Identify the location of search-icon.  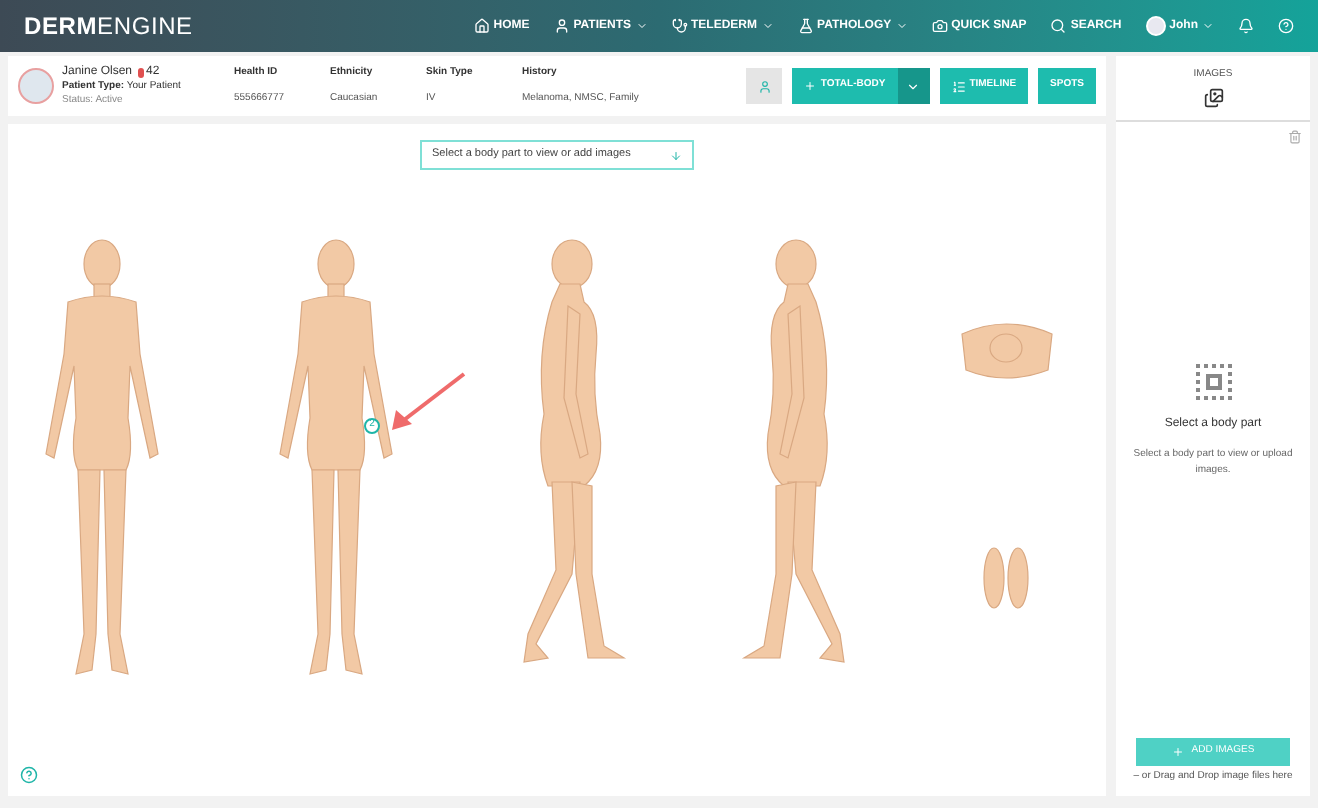
(1058, 26).